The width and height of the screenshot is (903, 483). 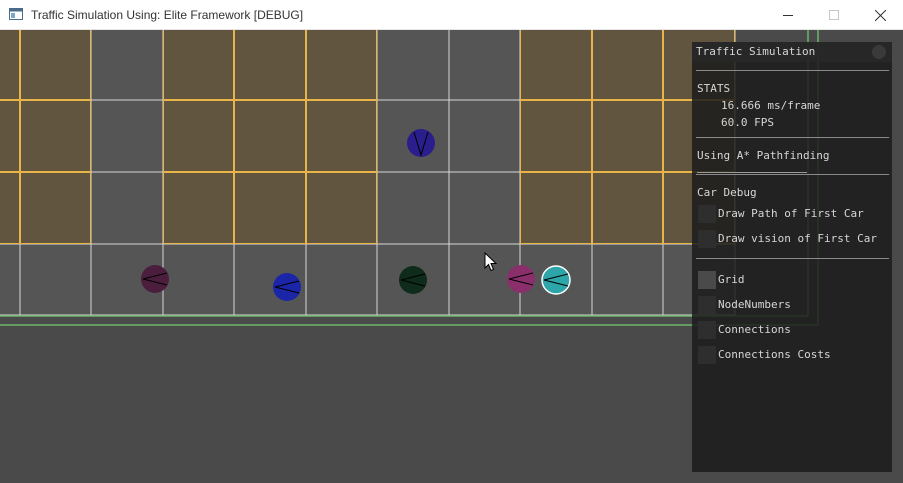 What do you see at coordinates (797, 238) in the screenshot?
I see `checkbox-label: Draw vision of First Car` at bounding box center [797, 238].